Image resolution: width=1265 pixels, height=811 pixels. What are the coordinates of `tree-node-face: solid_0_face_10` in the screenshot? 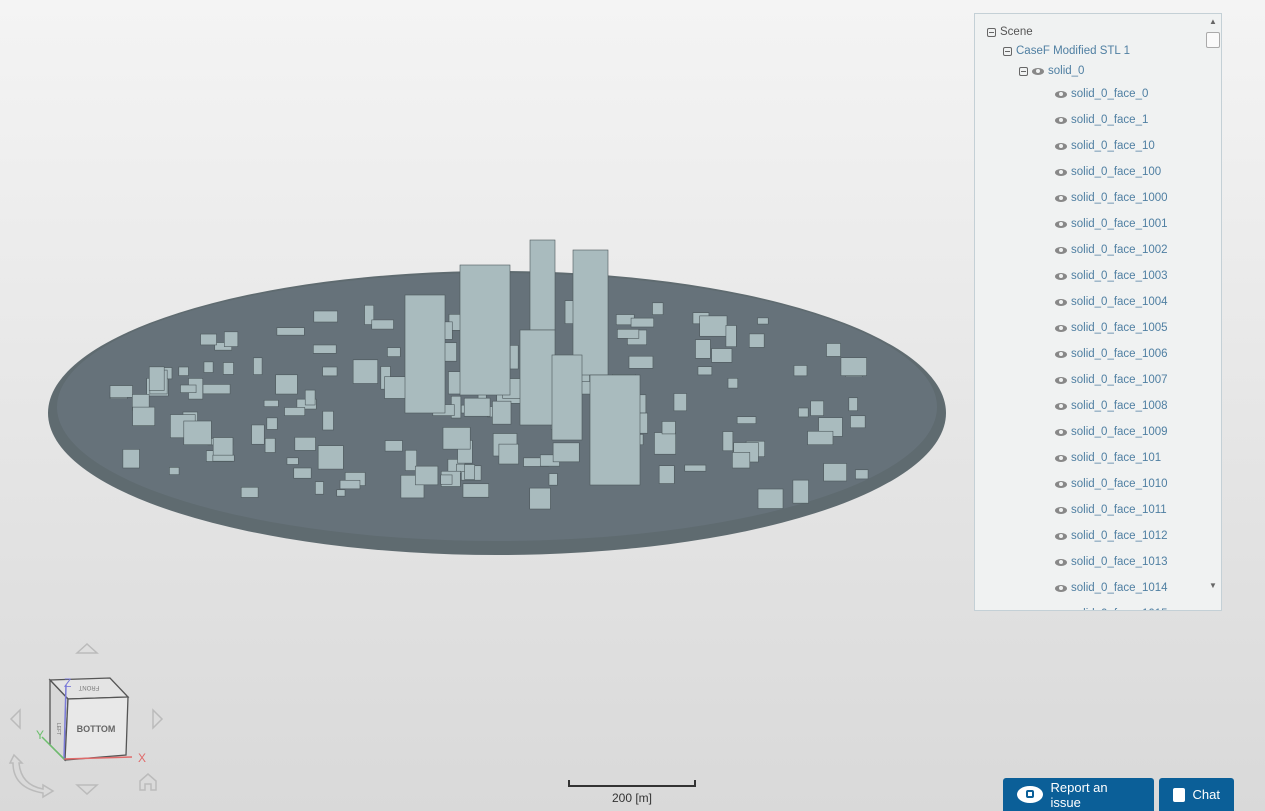 It's located at (1105, 146).